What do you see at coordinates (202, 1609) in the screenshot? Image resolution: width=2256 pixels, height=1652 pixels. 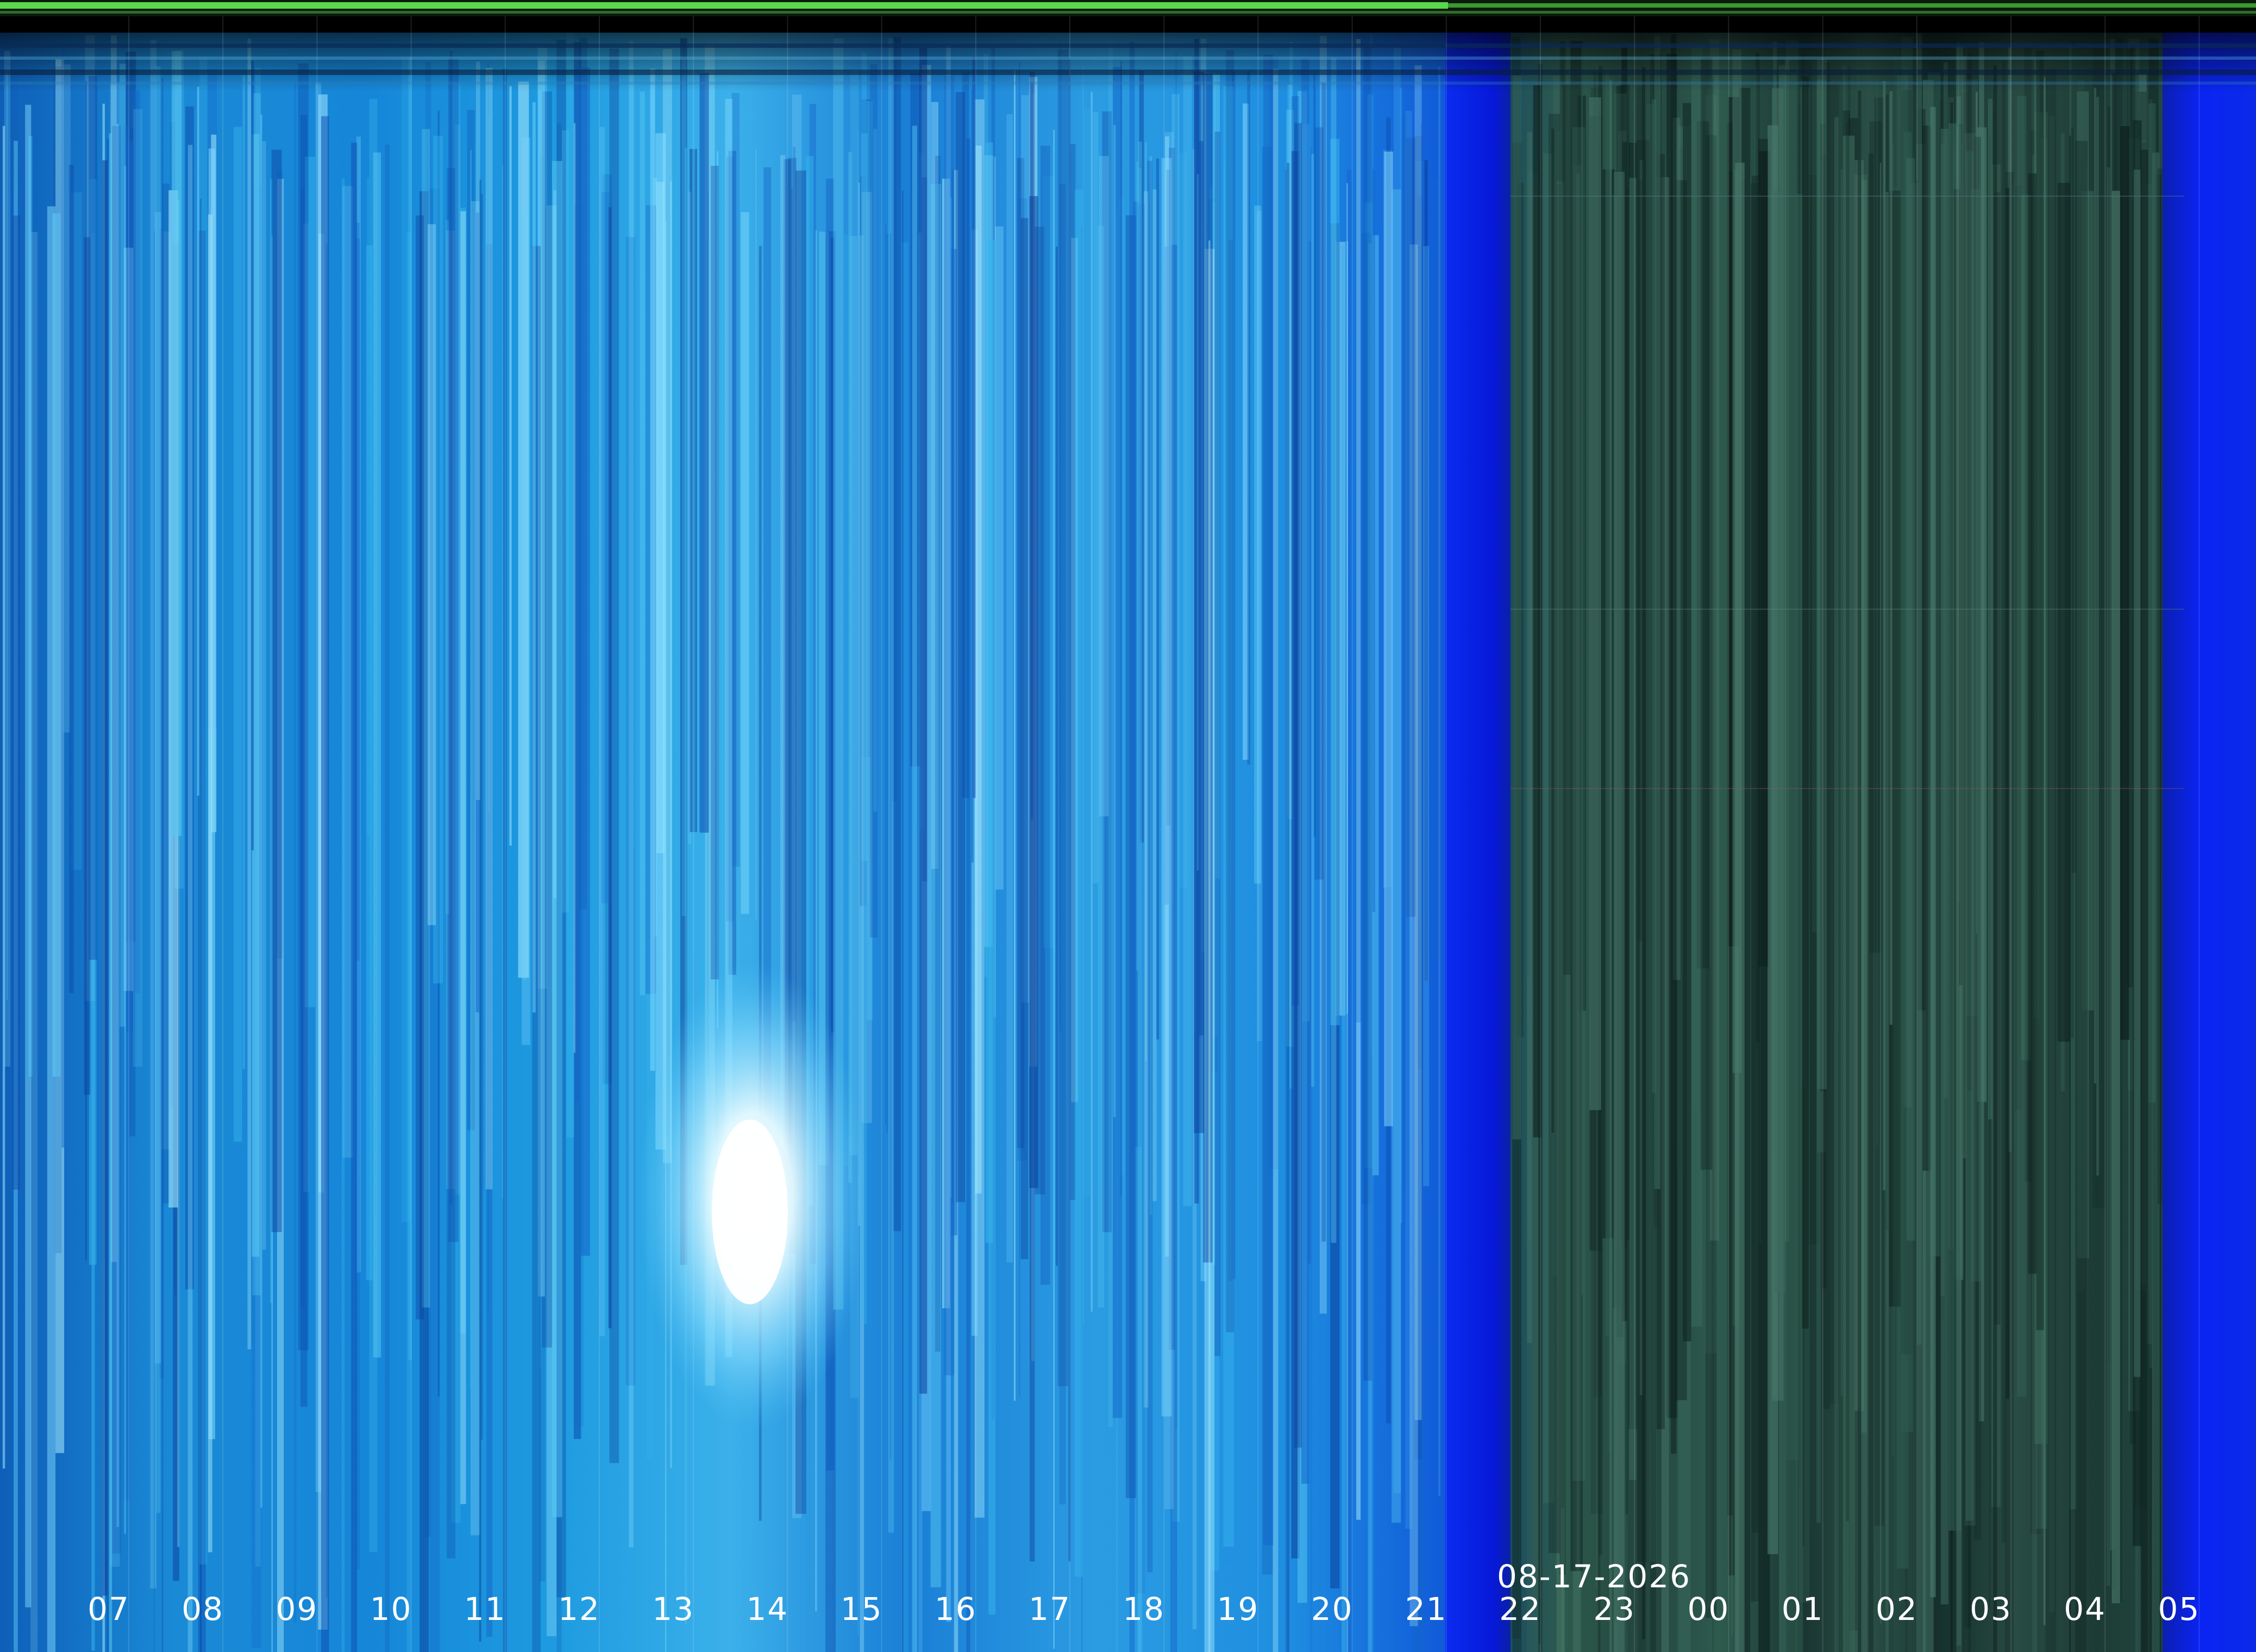 I see `hour-label-08: 08` at bounding box center [202, 1609].